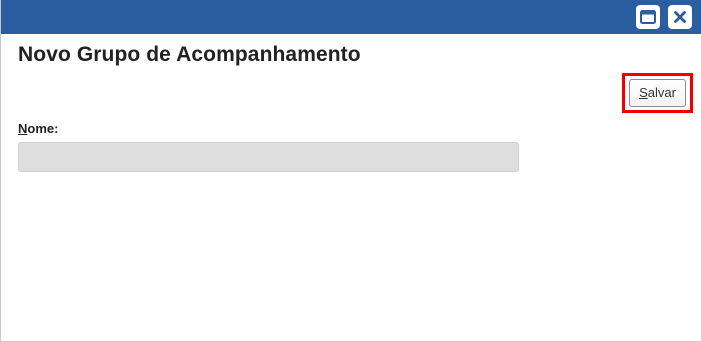  I want to click on page-title: Novo Grupo de Acompanhamento, so click(189, 54).